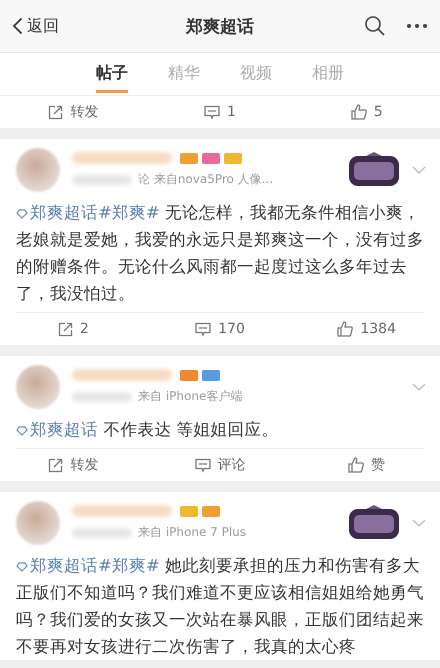 This screenshot has height=668, width=440. Describe the element at coordinates (17, 26) in the screenshot. I see `back-icon` at that location.